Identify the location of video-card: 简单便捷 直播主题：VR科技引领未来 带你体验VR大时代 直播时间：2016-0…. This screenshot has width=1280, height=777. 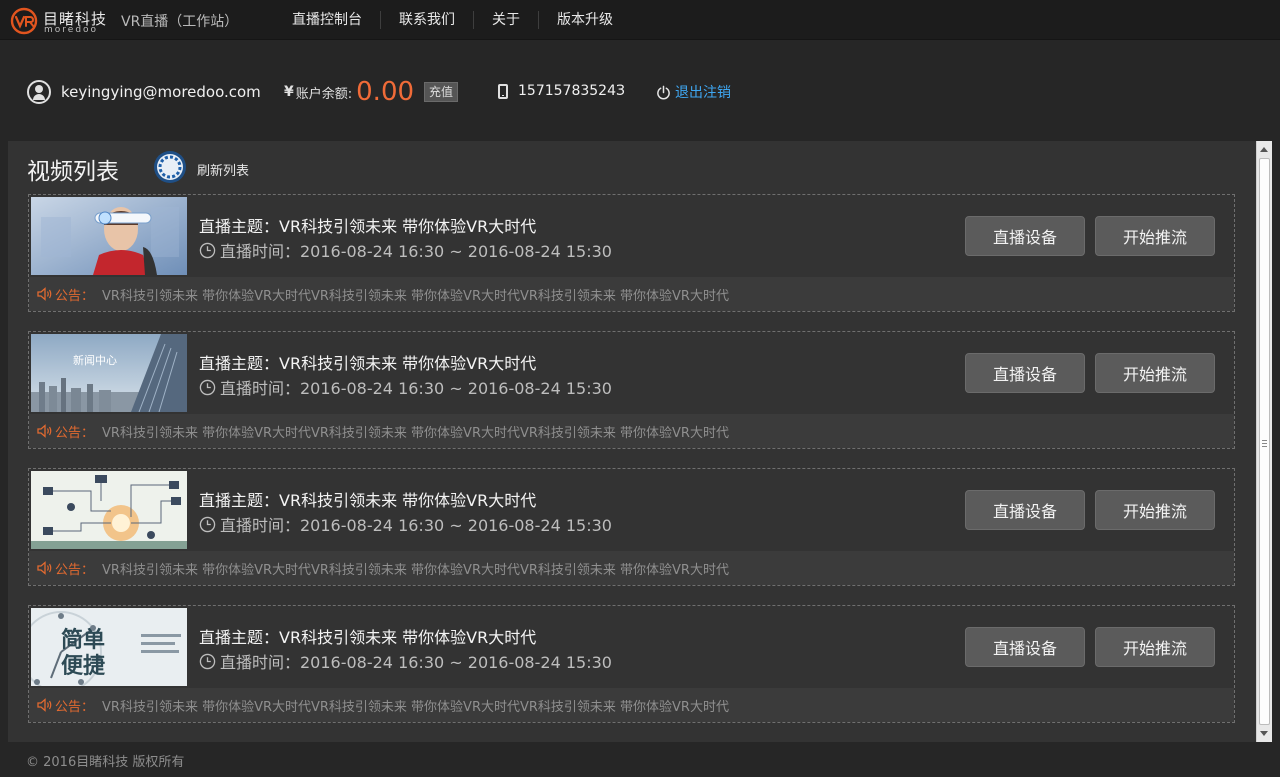
(631, 664).